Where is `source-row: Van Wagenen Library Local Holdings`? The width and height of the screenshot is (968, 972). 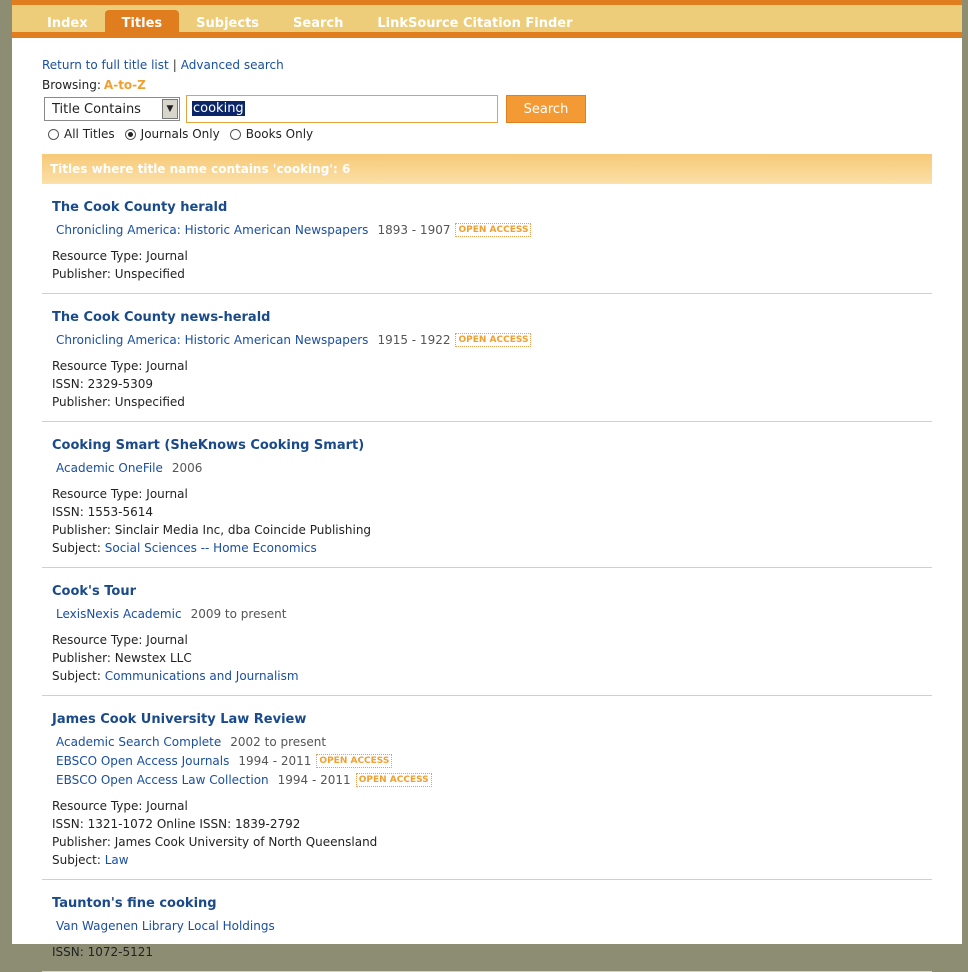
source-row: Van Wagenen Library Local Holdings is located at coordinates (489, 926).